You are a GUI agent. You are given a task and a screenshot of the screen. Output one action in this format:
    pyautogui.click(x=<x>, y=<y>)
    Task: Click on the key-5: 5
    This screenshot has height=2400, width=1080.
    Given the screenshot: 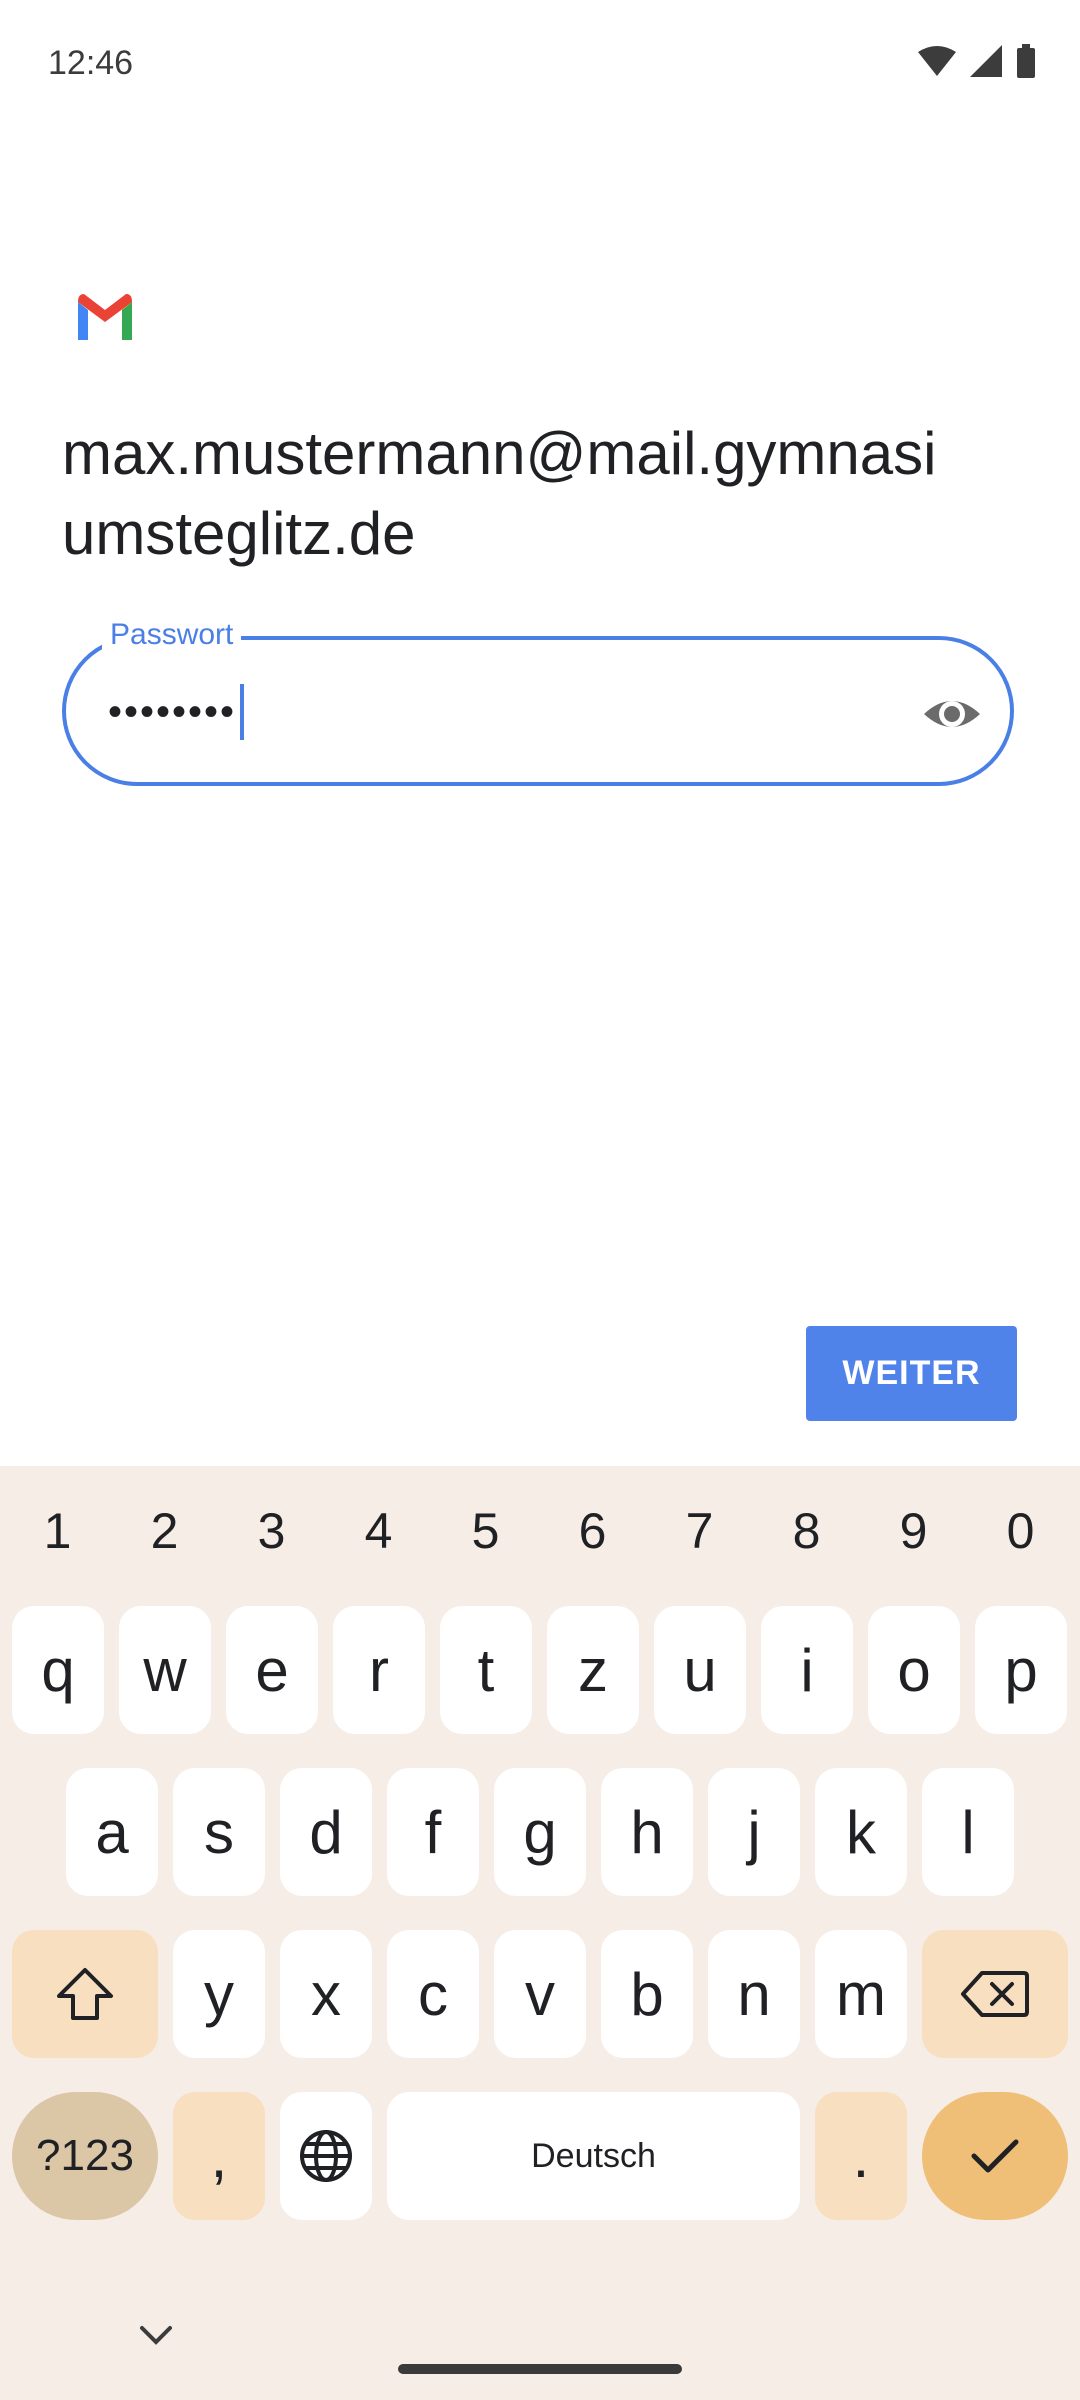 What is the action you would take?
    pyautogui.click(x=485, y=1531)
    